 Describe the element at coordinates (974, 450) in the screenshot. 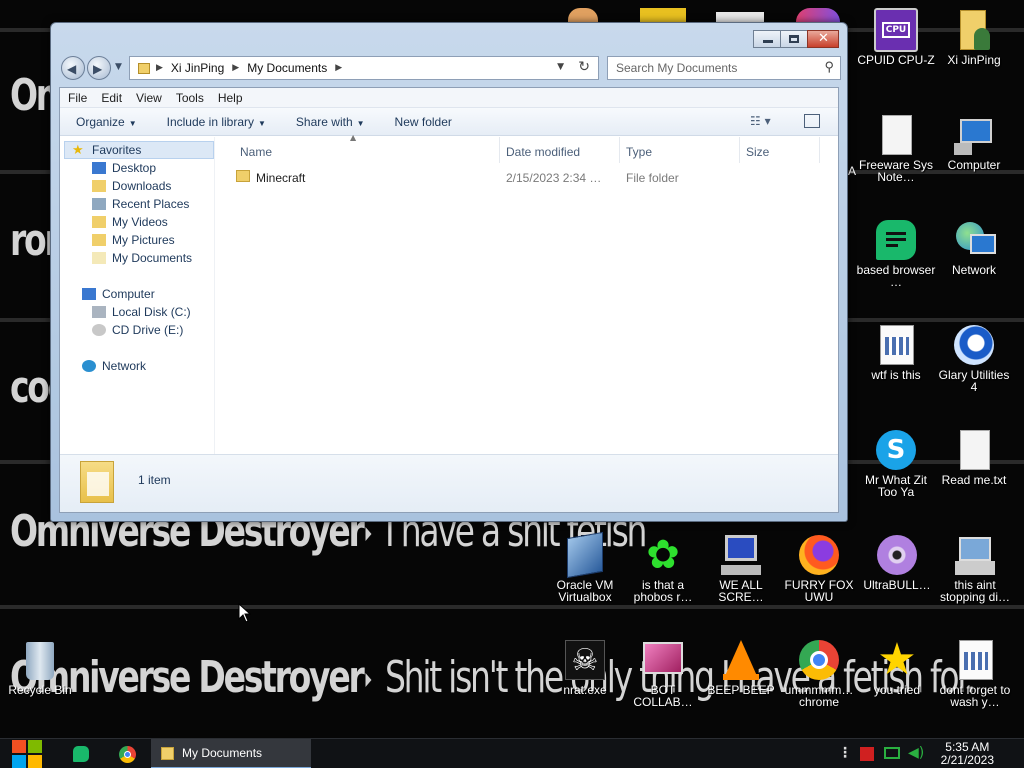

I see `text-file-icon` at that location.